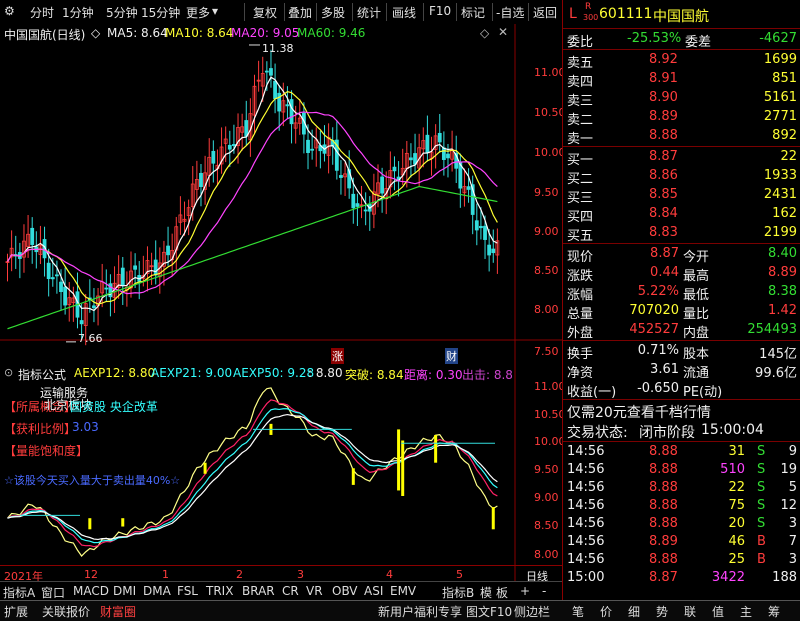 This screenshot has height=621, width=800. Describe the element at coordinates (681, 158) in the screenshot. I see `bid-row: 买一 8.87 22` at that location.